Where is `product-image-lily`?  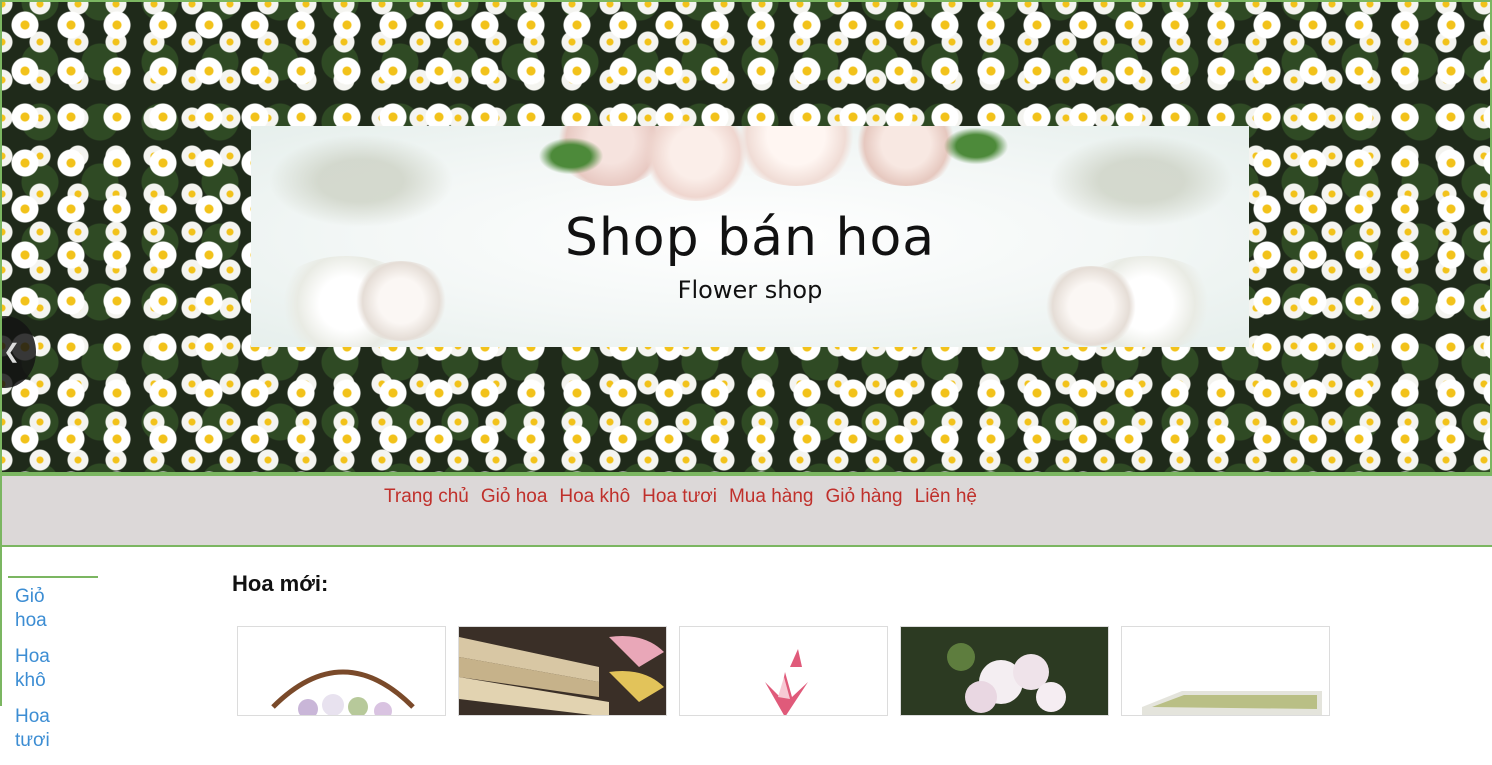
product-image-lily is located at coordinates (783, 671).